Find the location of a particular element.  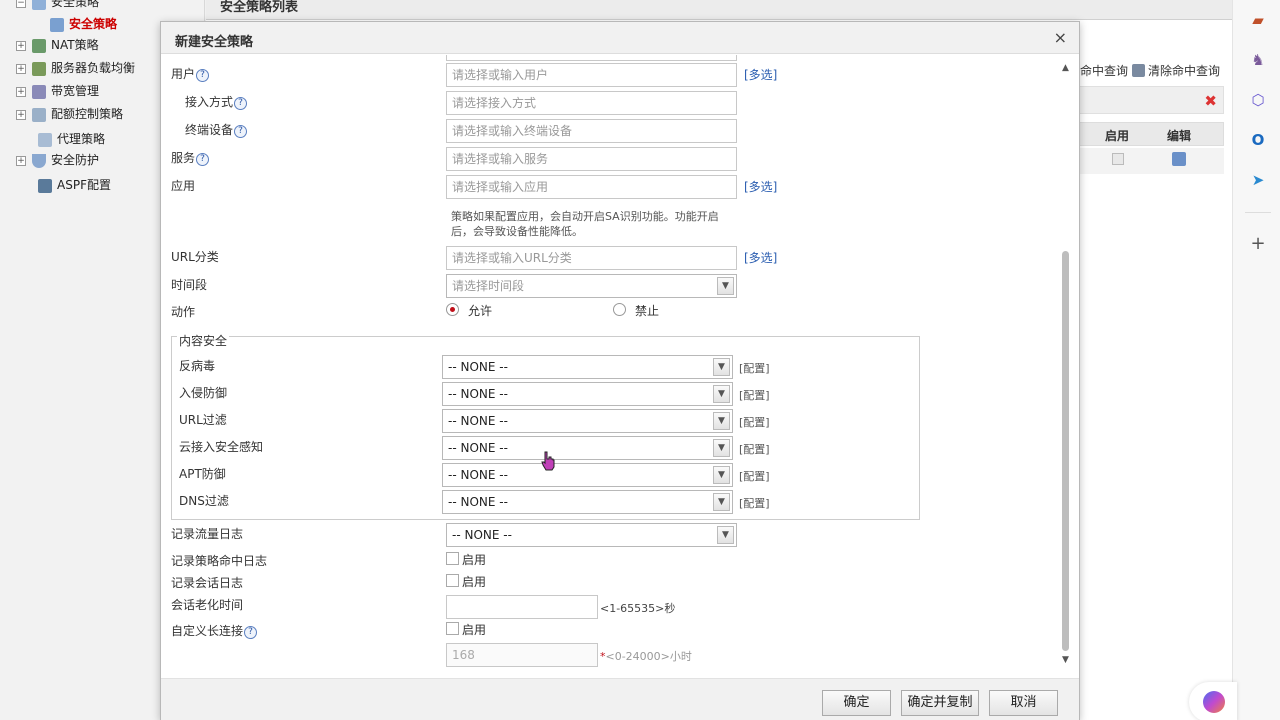

dialog-scrollbar: ▲ ▼ is located at coordinates (1066, 366).